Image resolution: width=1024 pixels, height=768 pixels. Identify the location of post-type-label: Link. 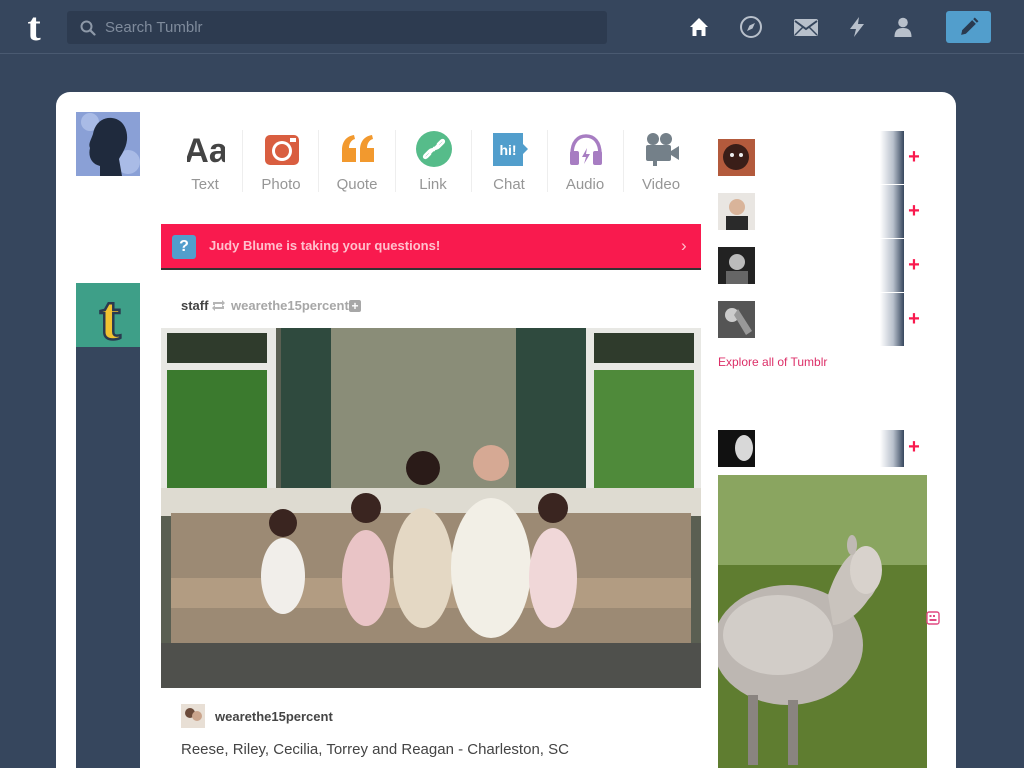
(433, 184).